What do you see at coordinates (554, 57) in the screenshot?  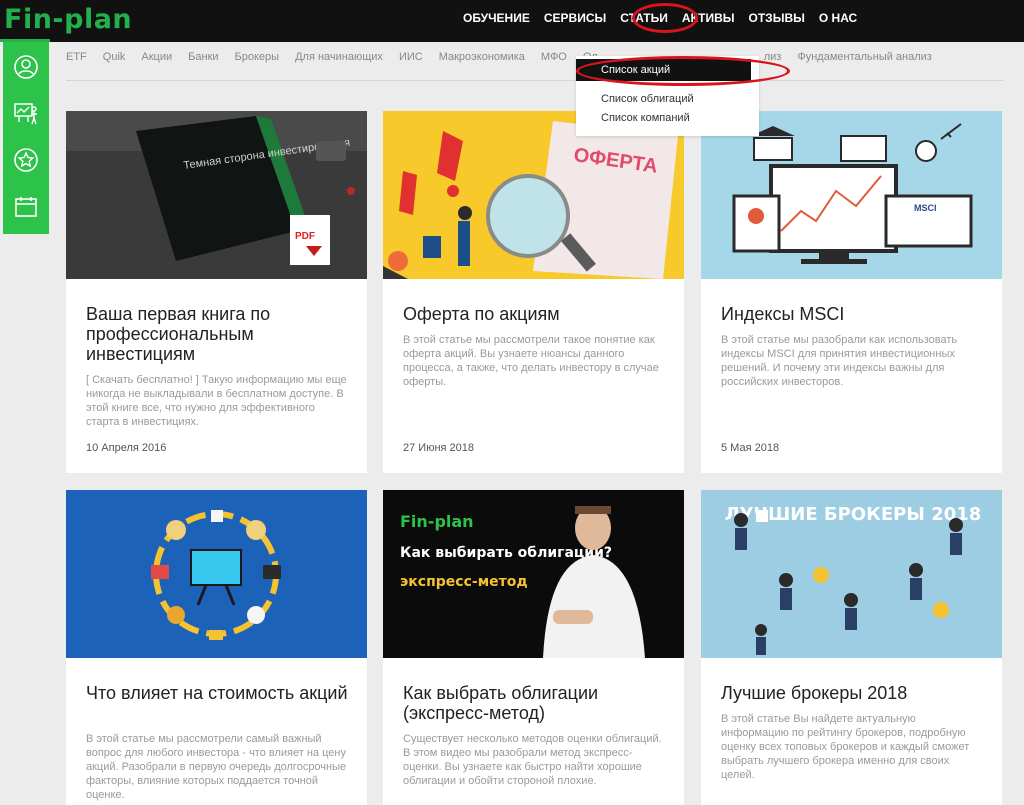 I see `subnav-mfo: МФО` at bounding box center [554, 57].